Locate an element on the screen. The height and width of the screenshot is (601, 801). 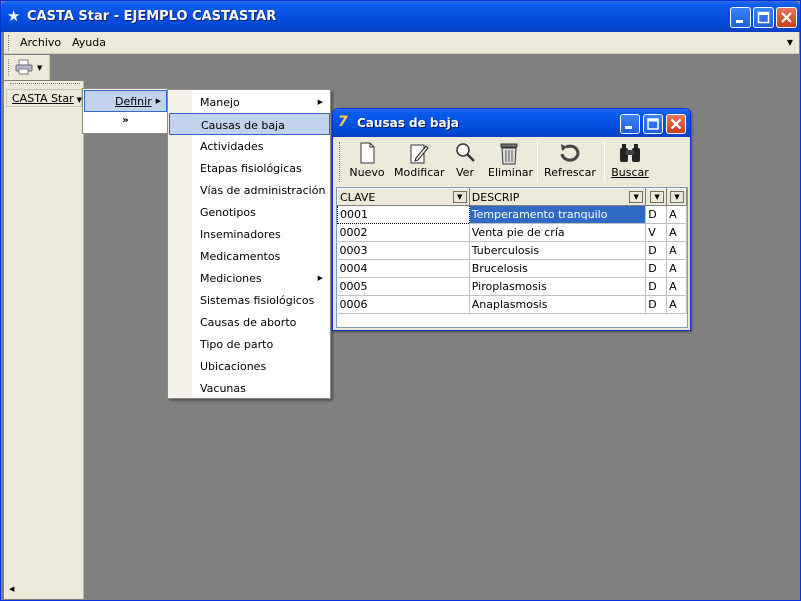
cell-clave: 0003 is located at coordinates (403, 250).